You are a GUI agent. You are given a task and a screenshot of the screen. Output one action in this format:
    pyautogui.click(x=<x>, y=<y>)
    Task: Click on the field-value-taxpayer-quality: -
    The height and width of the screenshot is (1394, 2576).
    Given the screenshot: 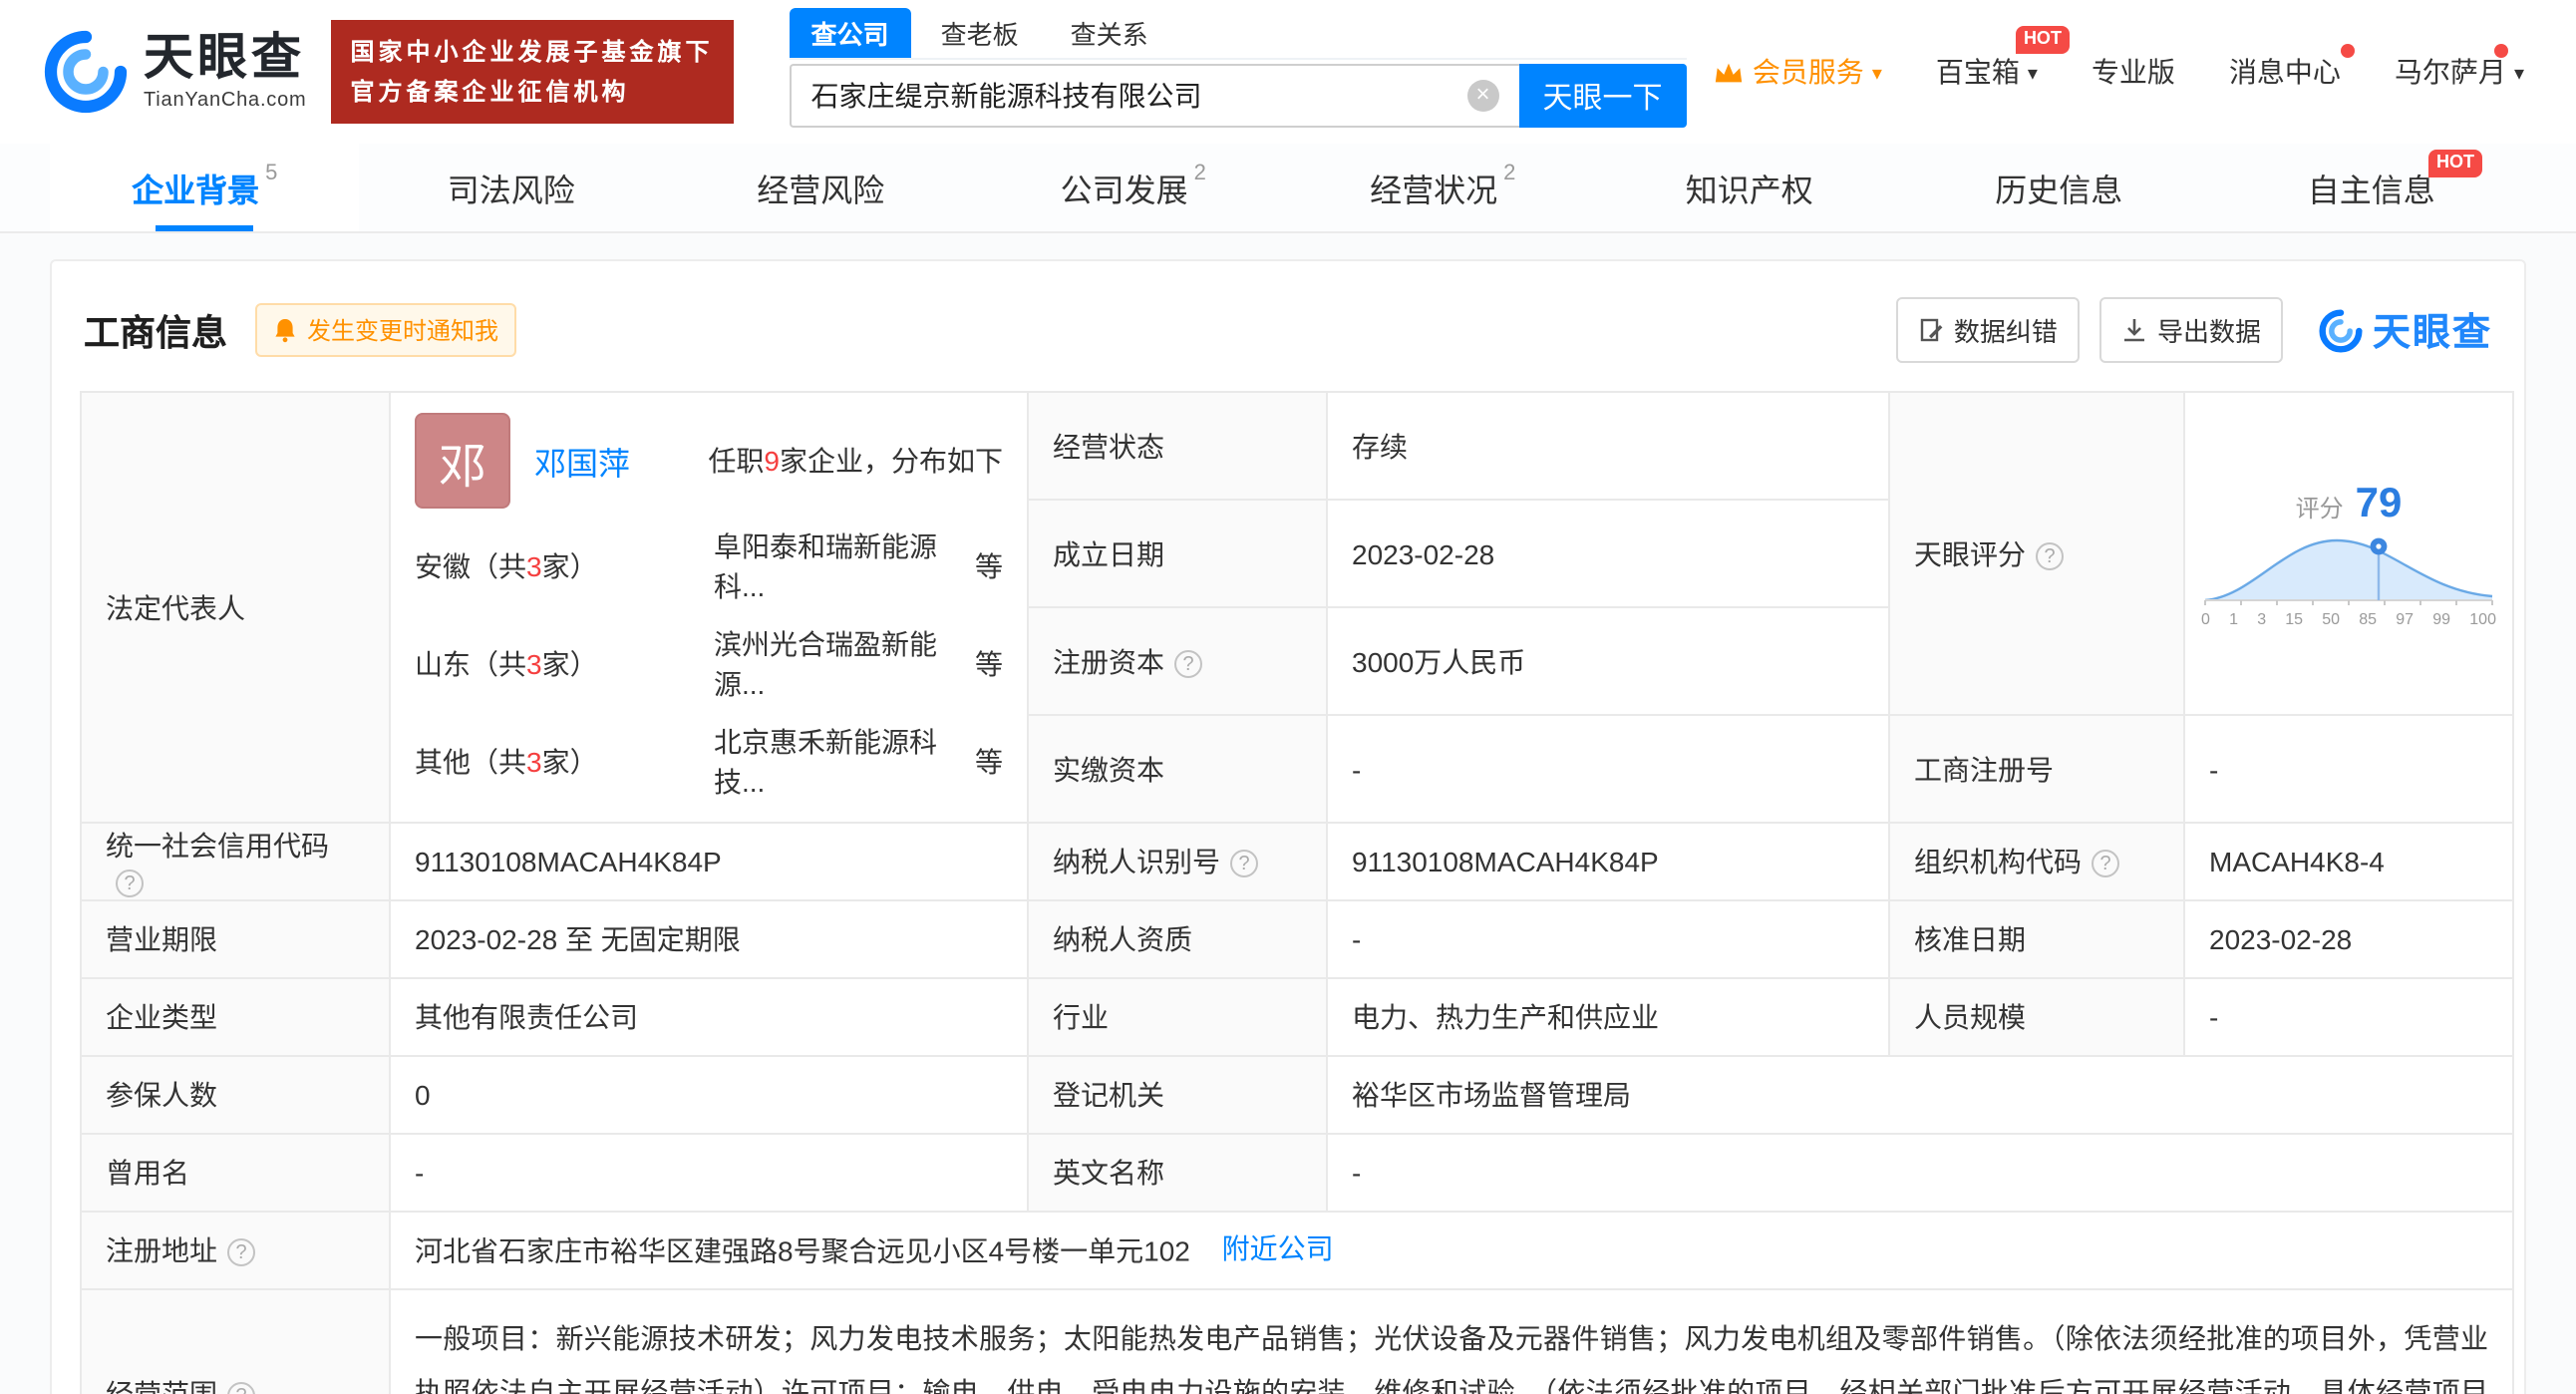 What is the action you would take?
    pyautogui.click(x=1608, y=939)
    